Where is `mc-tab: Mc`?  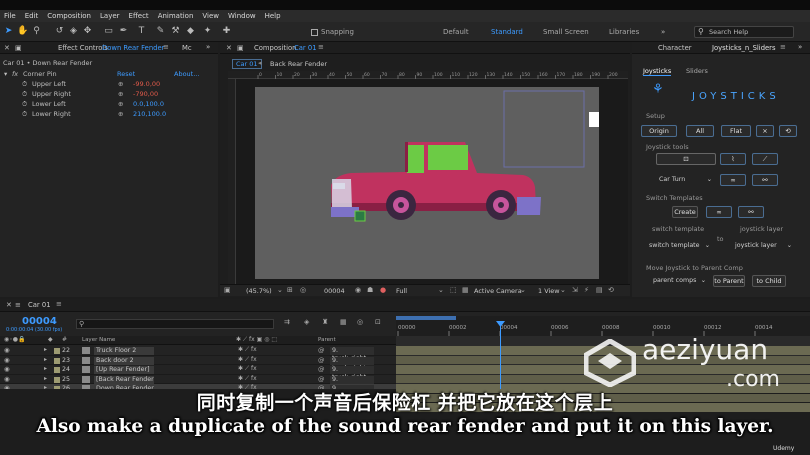
mc-tab: Mc is located at coordinates (187, 48).